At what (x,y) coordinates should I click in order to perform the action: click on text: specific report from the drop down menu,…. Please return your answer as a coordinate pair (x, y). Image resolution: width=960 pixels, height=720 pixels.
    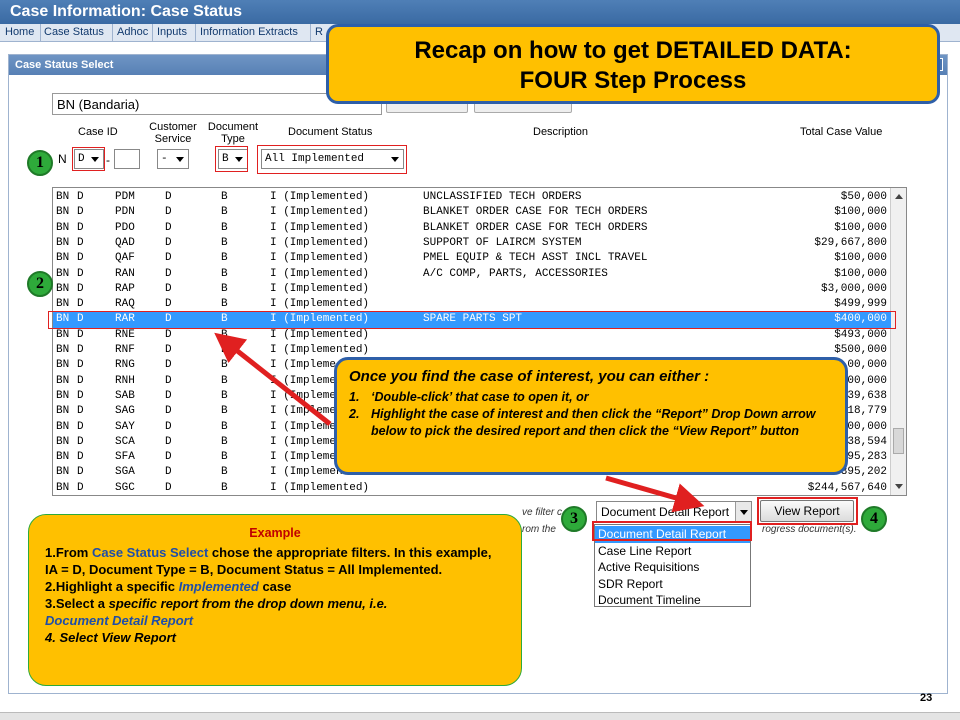
    Looking at the image, I should click on (248, 603).